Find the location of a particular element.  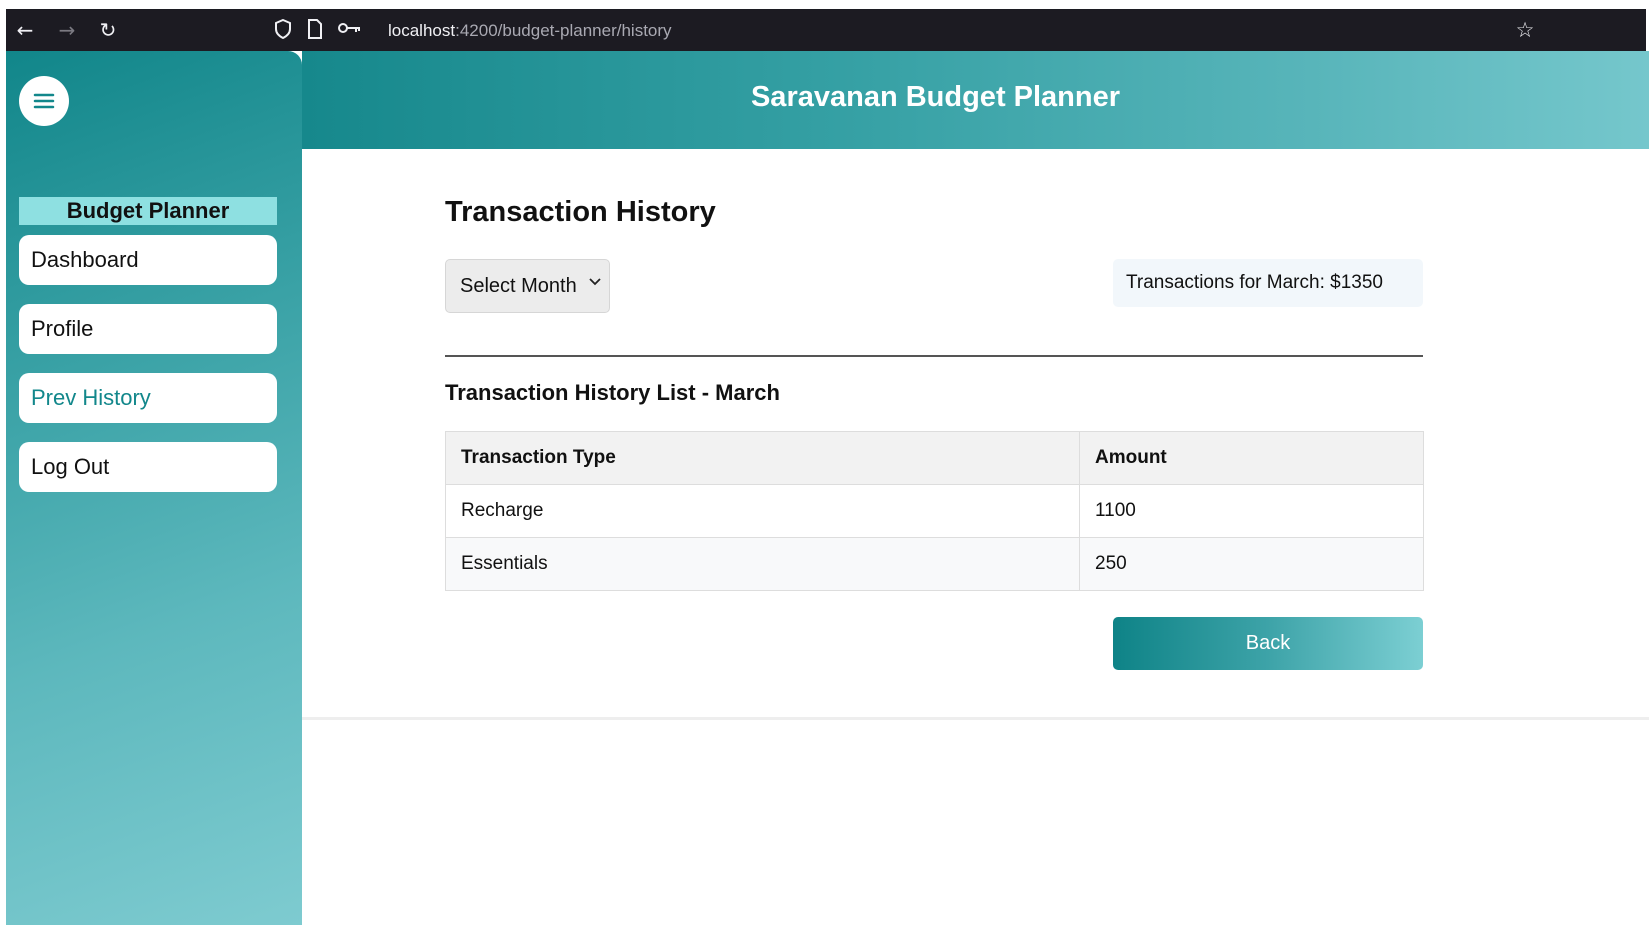

app-title: Saravanan Budget Planner is located at coordinates (935, 97).